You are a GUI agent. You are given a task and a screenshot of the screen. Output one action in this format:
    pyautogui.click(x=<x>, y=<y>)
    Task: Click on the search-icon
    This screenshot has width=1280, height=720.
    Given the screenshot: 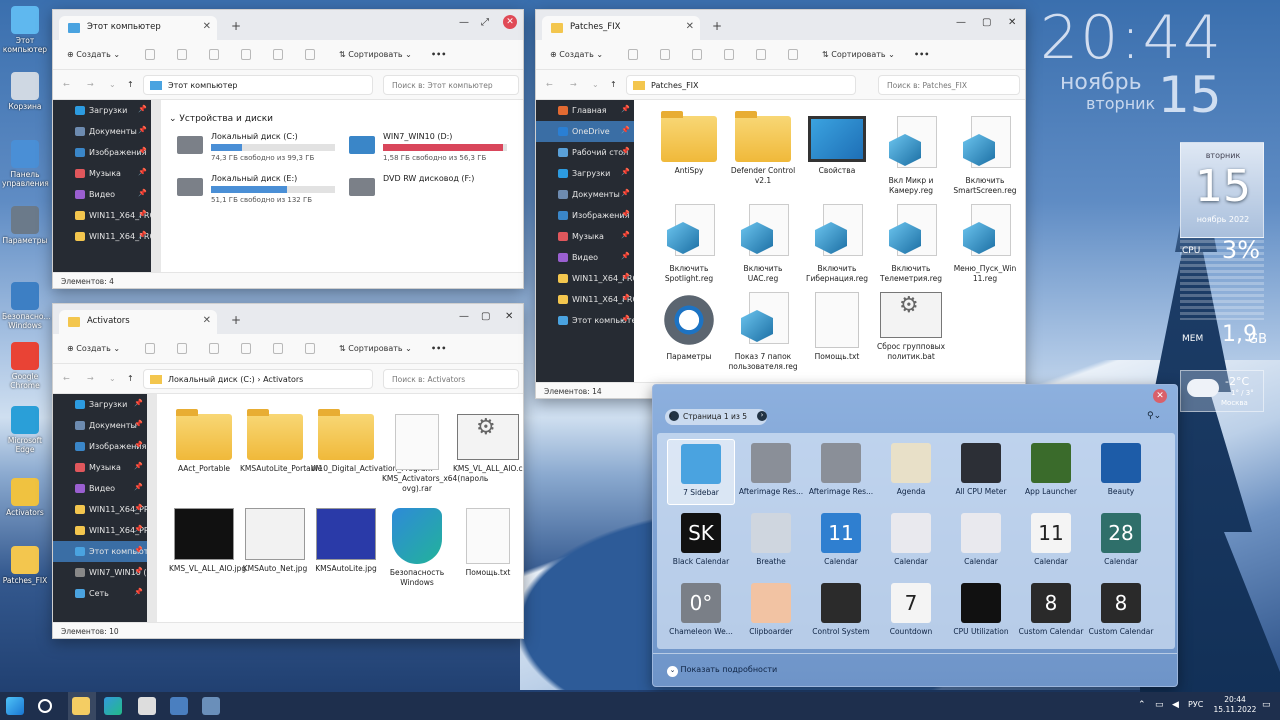 What is the action you would take?
    pyautogui.click(x=45, y=706)
    